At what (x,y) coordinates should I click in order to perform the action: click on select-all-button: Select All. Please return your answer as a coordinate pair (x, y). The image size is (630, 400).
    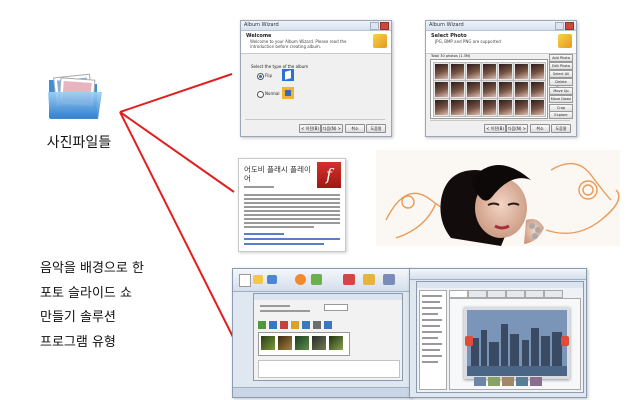
    Looking at the image, I should click on (561, 74).